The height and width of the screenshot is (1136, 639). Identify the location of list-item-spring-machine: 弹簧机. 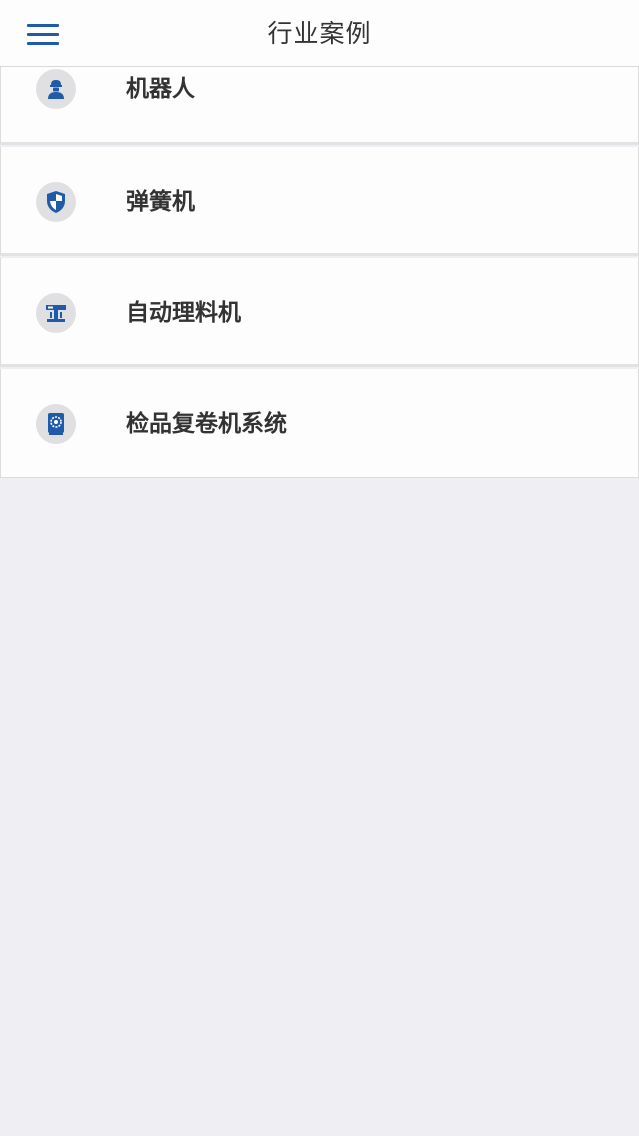
(319, 201).